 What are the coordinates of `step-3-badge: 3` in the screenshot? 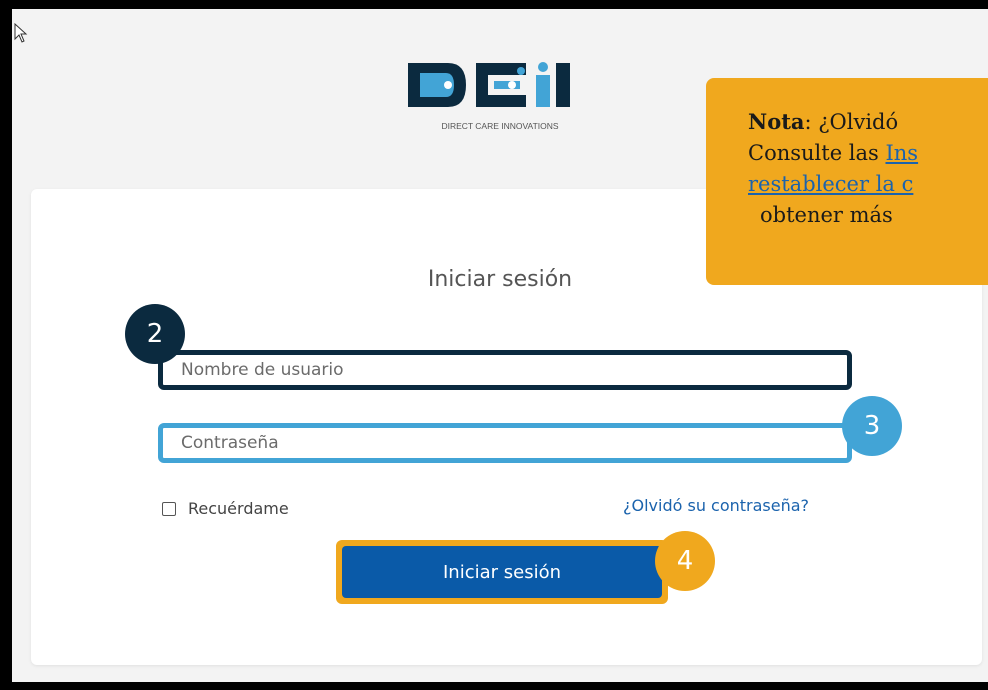 It's located at (872, 426).